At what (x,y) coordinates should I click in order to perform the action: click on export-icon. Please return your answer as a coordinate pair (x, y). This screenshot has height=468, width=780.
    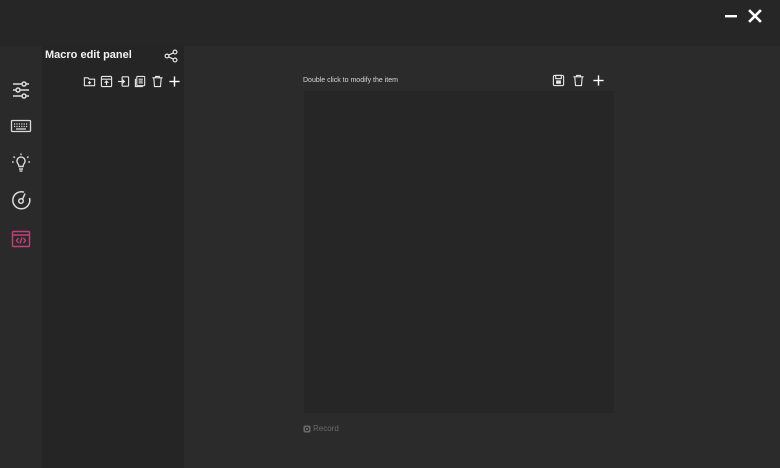
    Looking at the image, I should click on (123, 81).